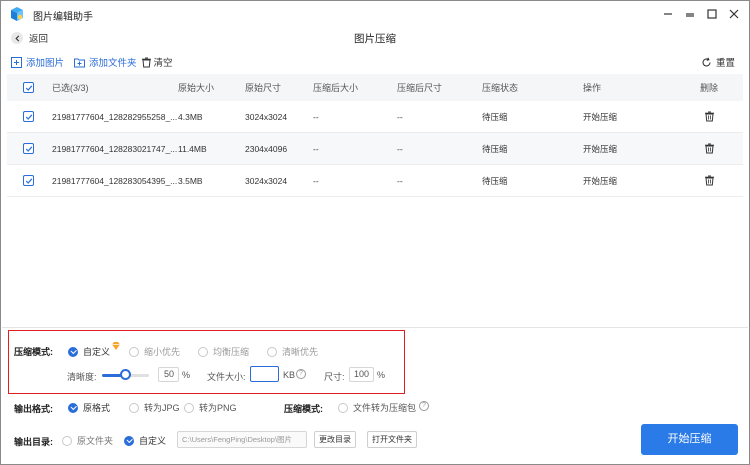 Image resolution: width=750 pixels, height=465 pixels. I want to click on filesize-unit: KB, so click(289, 375).